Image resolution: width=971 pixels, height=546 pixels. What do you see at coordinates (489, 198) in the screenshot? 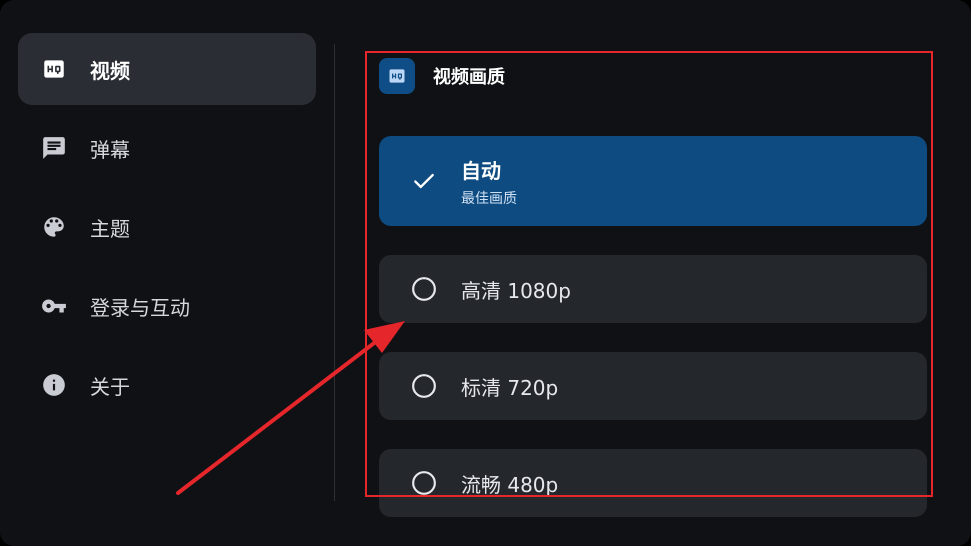
I see `option-sublabel: 最佳画质` at bounding box center [489, 198].